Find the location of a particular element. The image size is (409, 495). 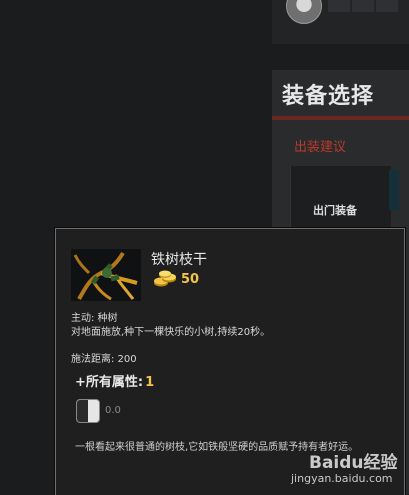

gold-coin-icon is located at coordinates (165, 278).